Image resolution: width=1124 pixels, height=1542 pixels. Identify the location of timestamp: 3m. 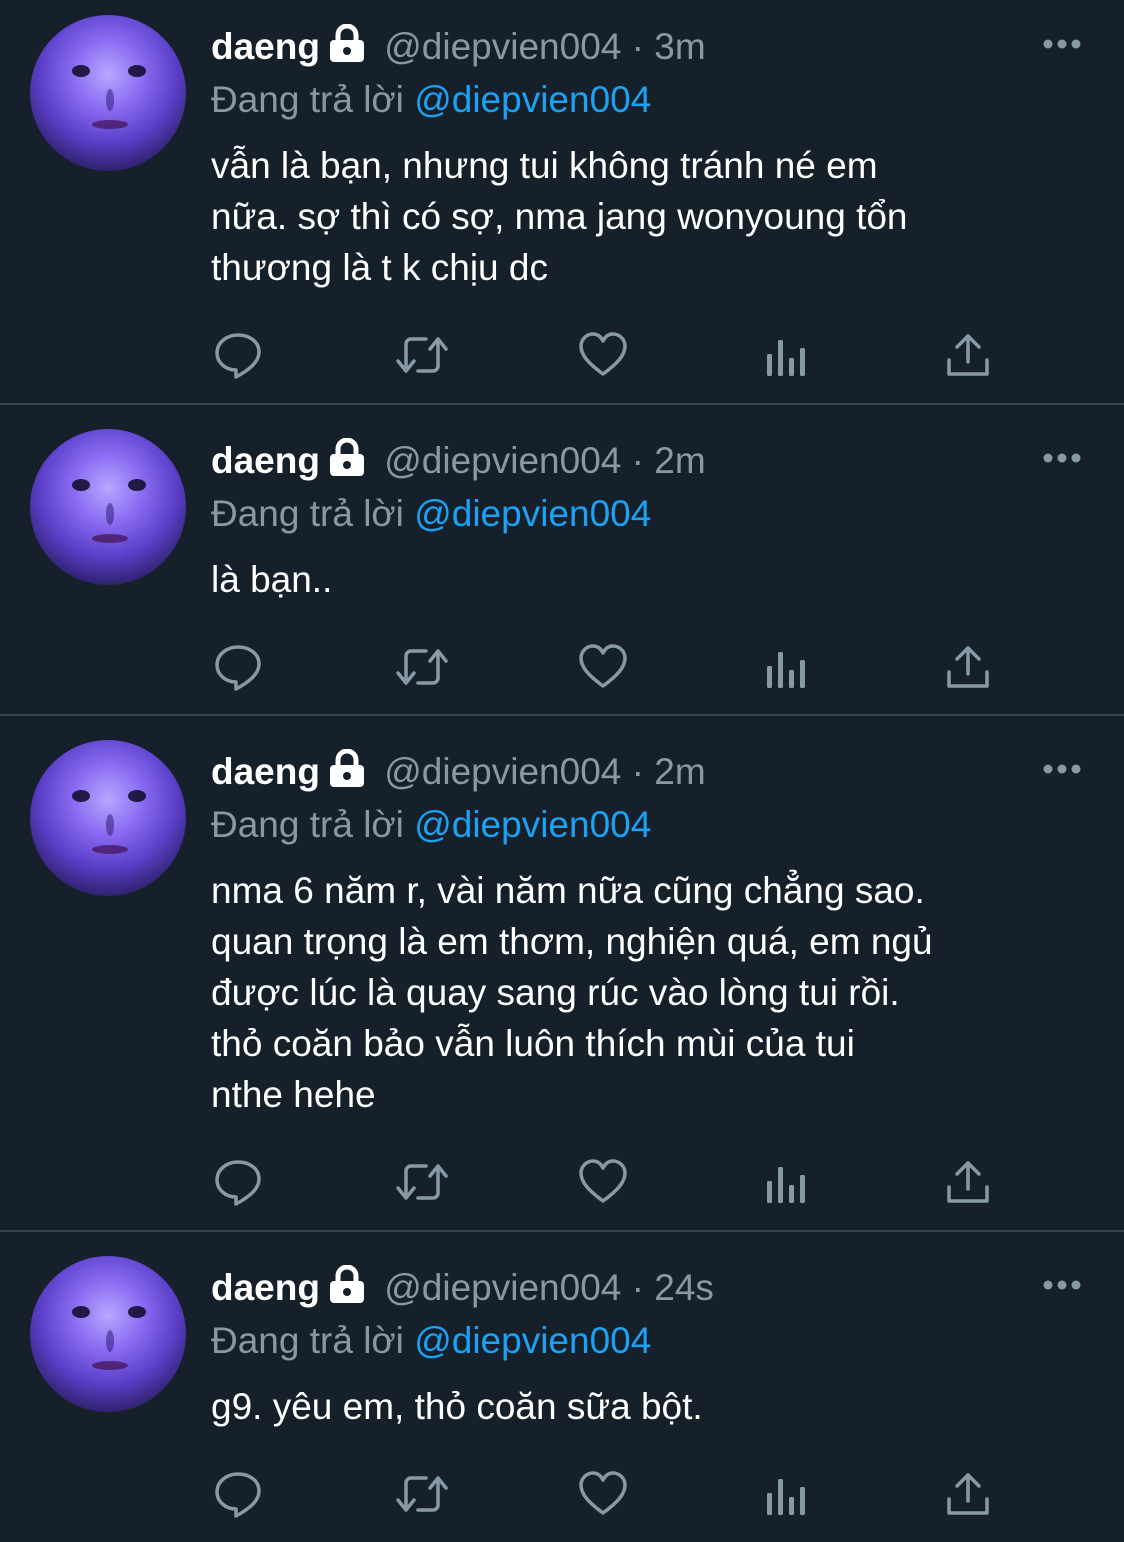
(679, 46).